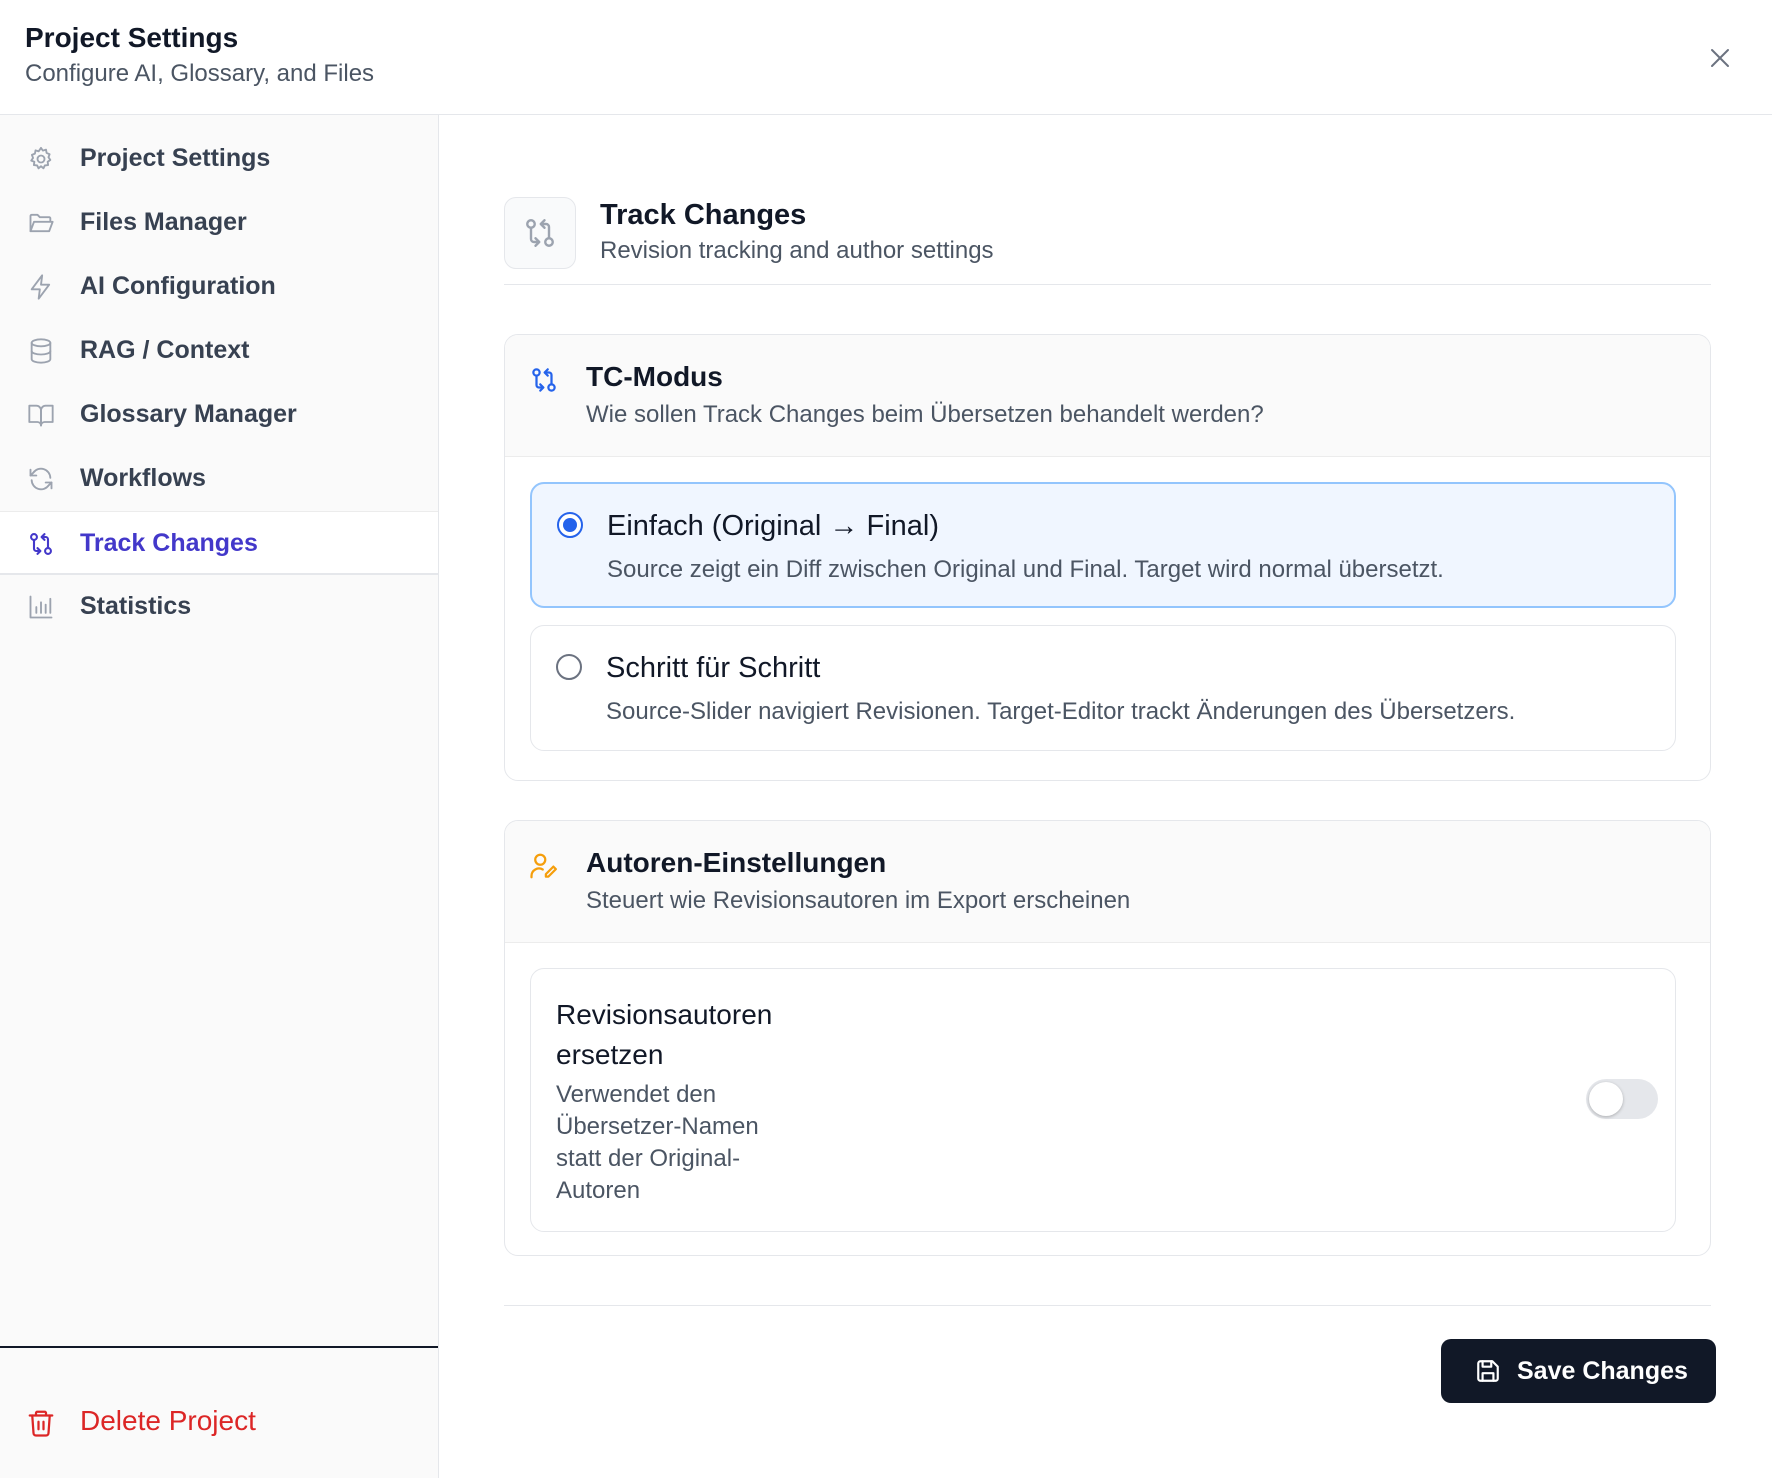 Image resolution: width=1772 pixels, height=1478 pixels. Describe the element at coordinates (188, 414) in the screenshot. I see `sidebar-item-label: Glossary Manager` at that location.